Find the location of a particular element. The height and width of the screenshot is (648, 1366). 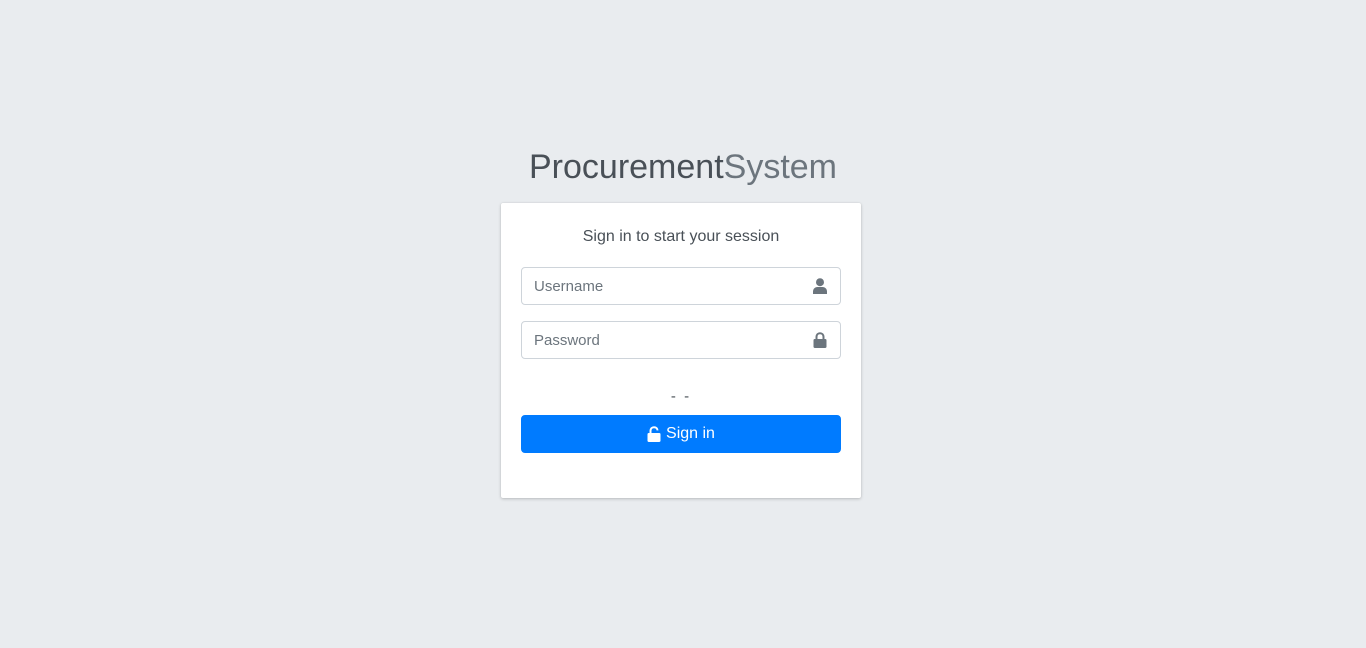

password-input is located at coordinates (661, 340).